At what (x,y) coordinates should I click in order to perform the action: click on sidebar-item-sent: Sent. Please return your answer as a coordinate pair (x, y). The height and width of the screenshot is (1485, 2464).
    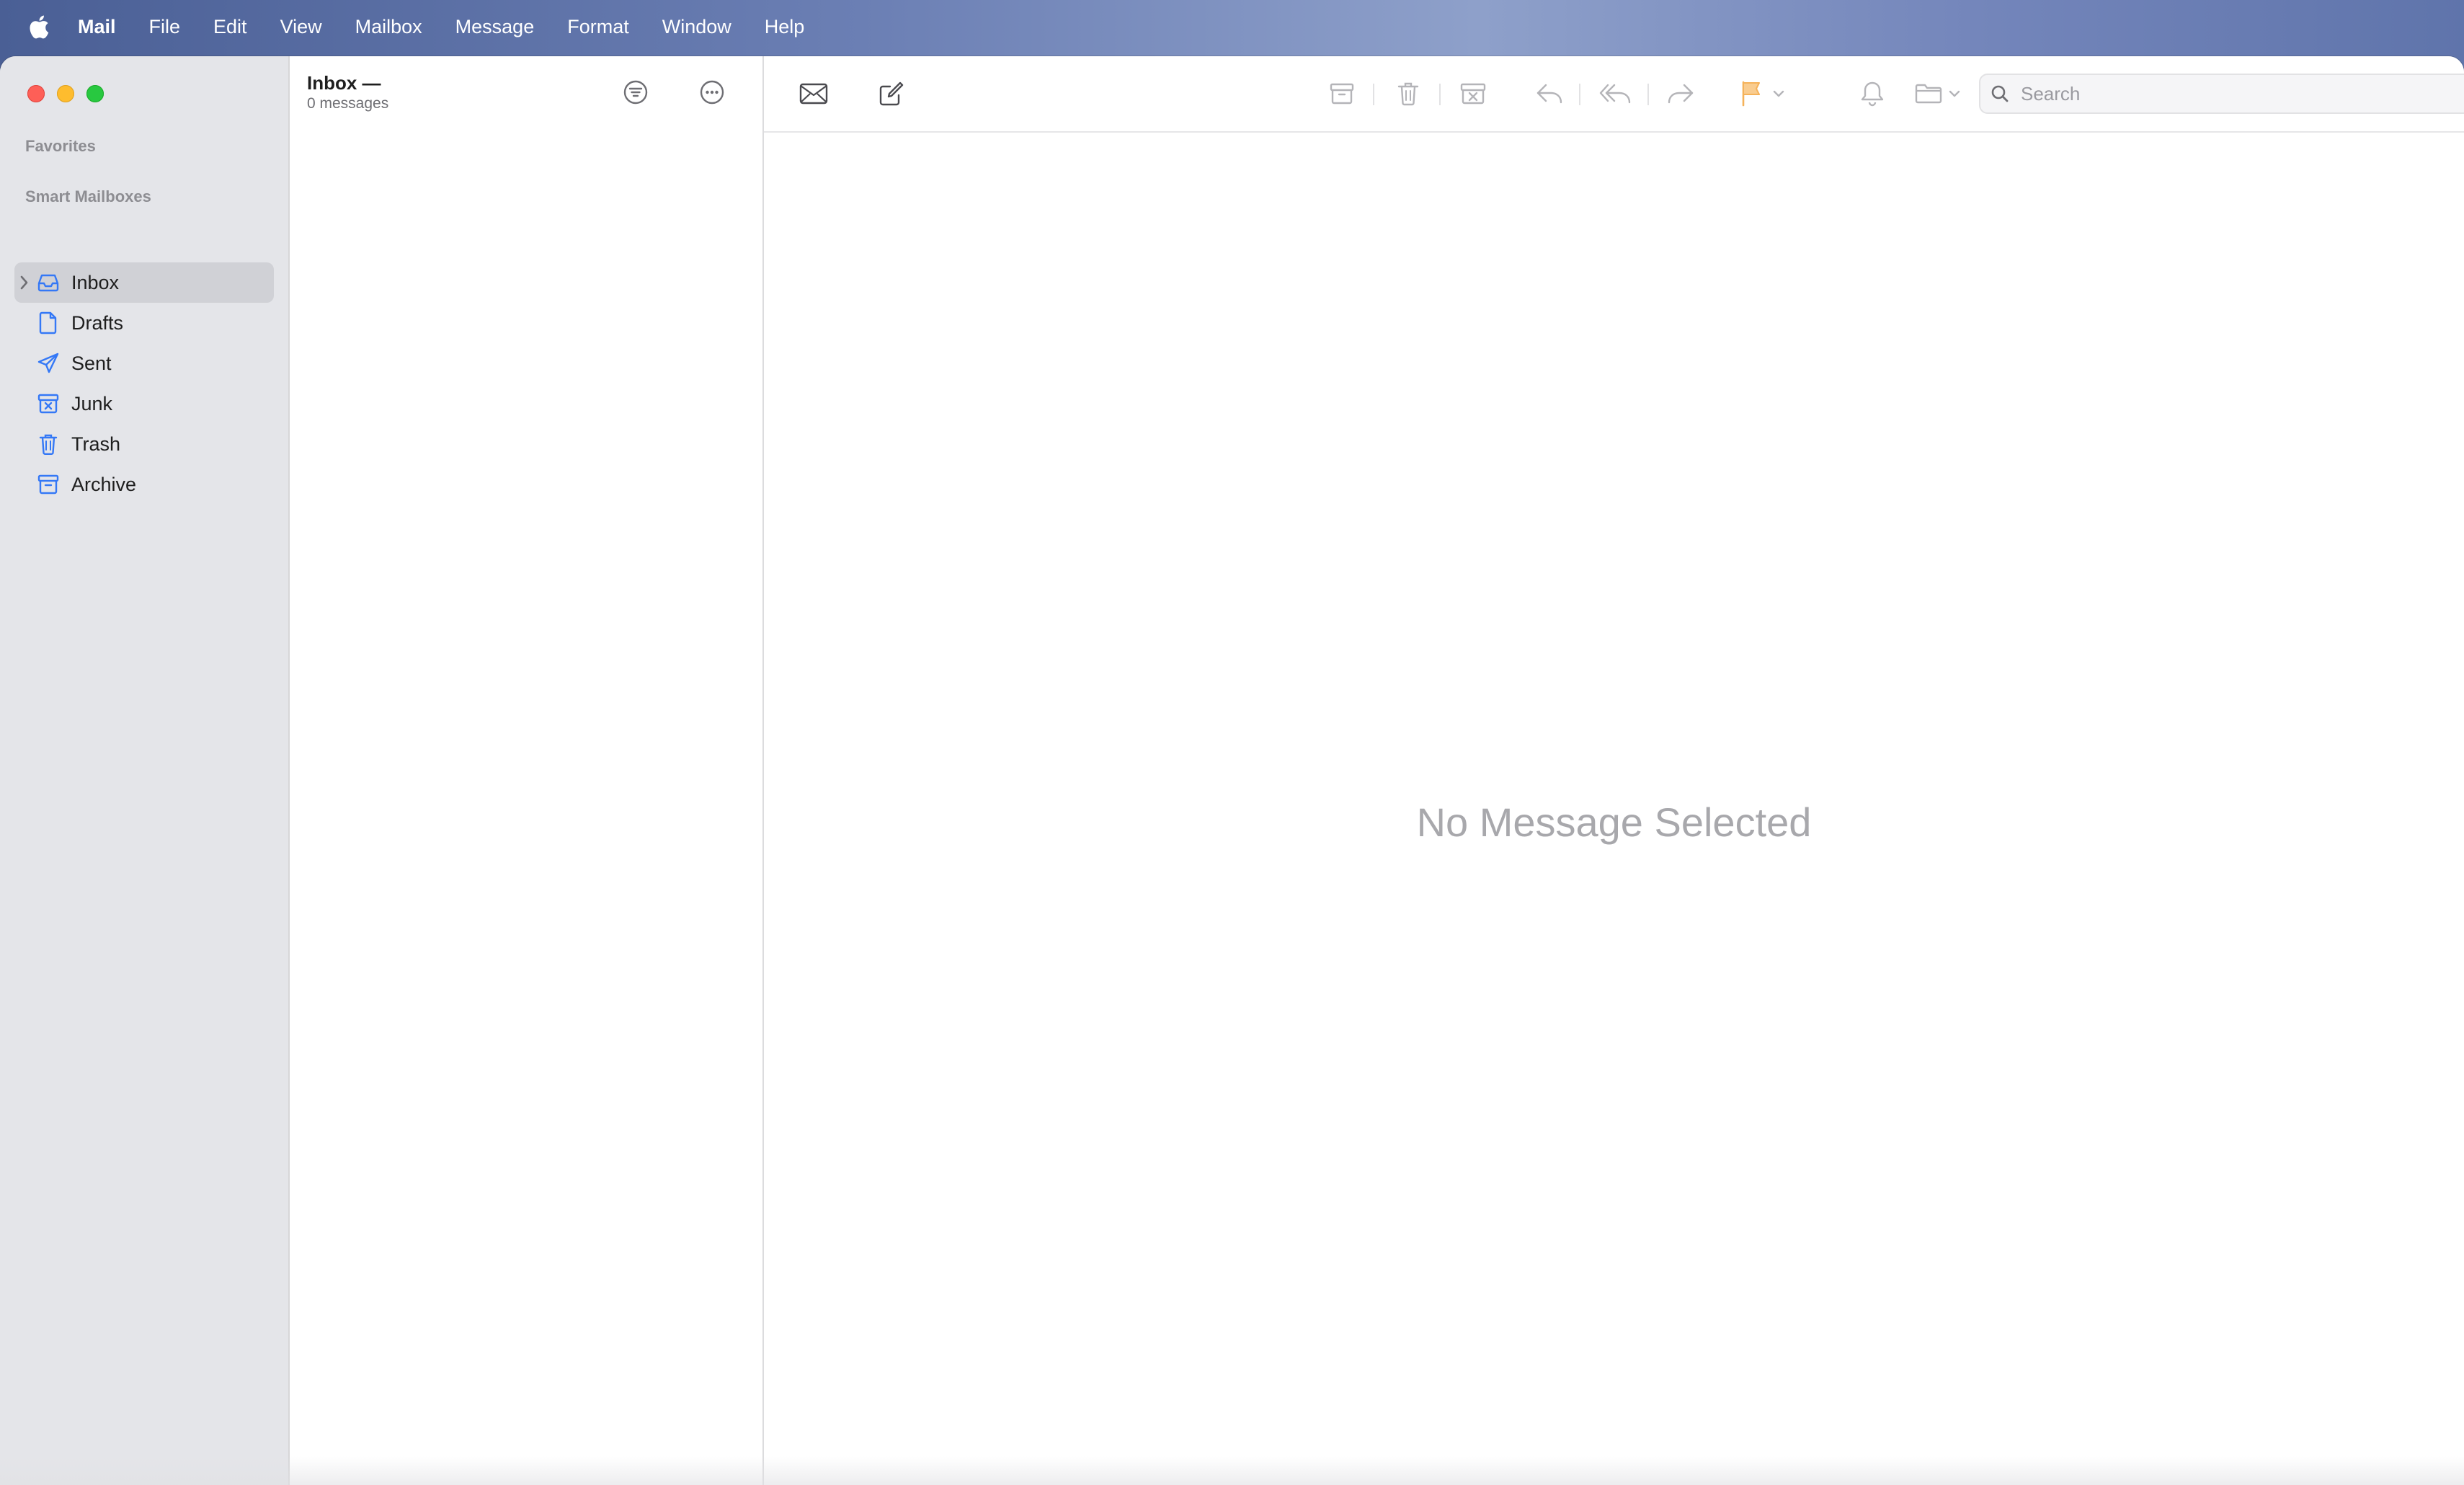
    Looking at the image, I should click on (144, 363).